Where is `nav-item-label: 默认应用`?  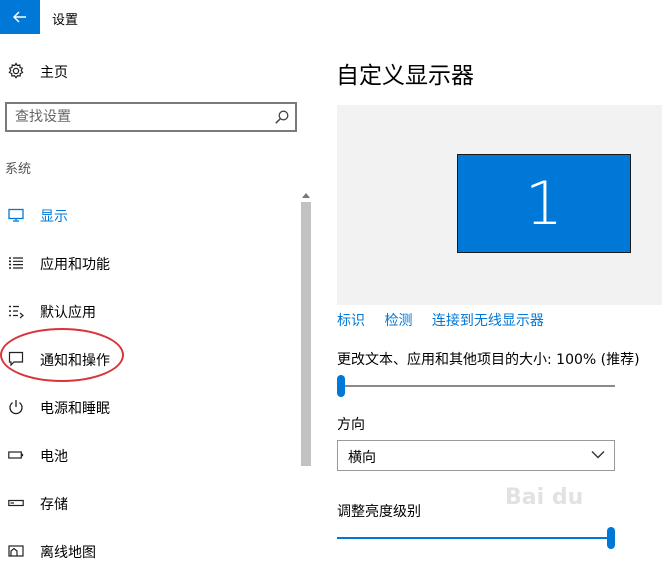
nav-item-label: 默认应用 is located at coordinates (68, 313).